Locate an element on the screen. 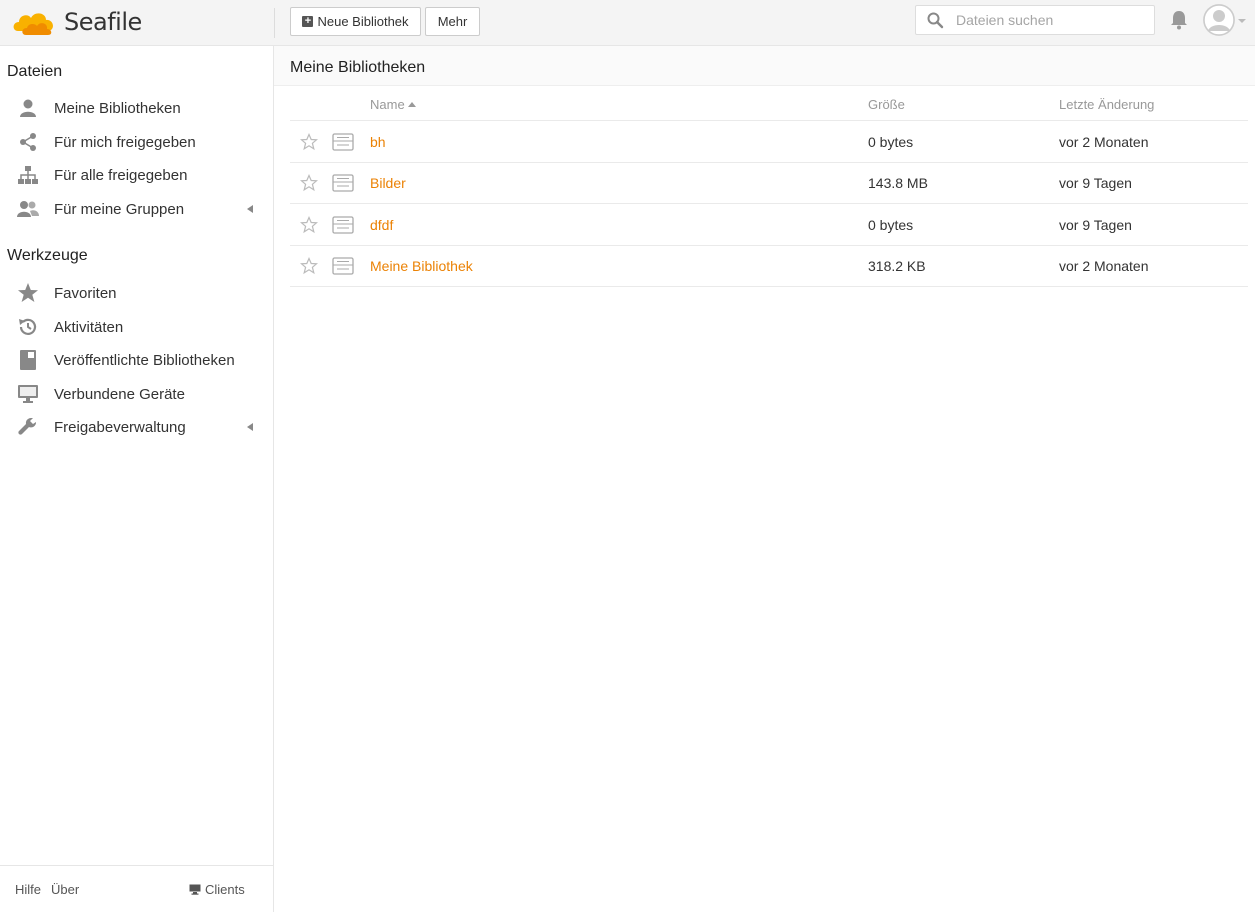  clients-link: Clients is located at coordinates (217, 889).